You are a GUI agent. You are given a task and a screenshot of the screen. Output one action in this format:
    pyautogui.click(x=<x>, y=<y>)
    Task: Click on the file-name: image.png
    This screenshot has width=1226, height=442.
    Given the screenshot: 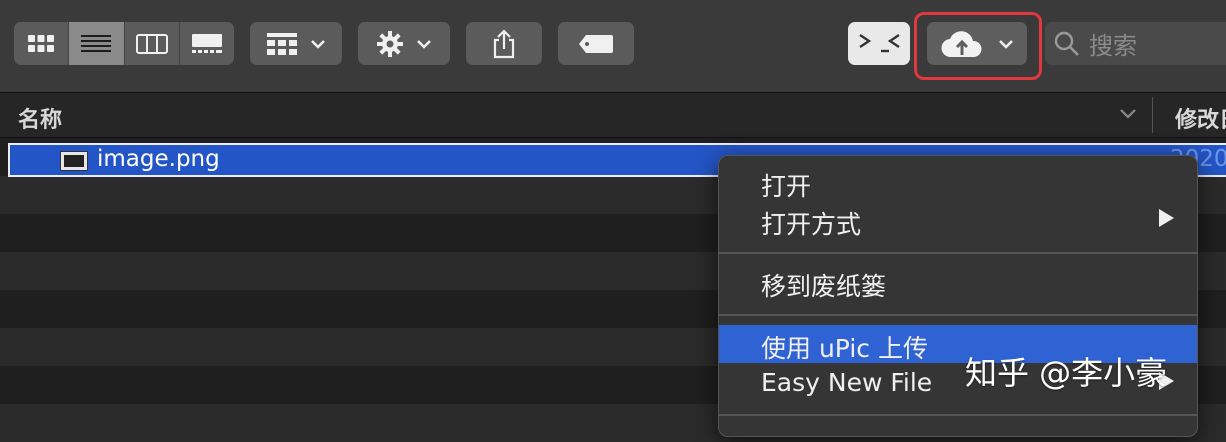 What is the action you would take?
    pyautogui.click(x=158, y=159)
    